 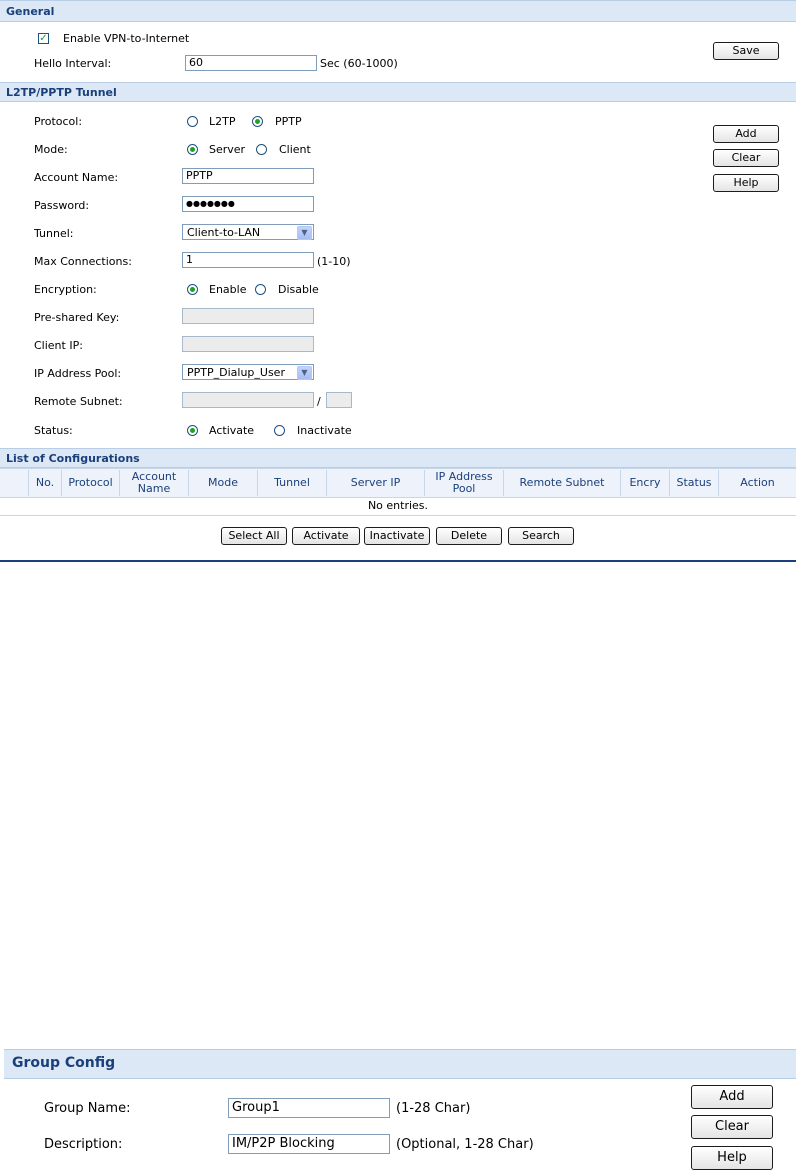 I want to click on protocol-pptp-label: PPTP, so click(x=288, y=121).